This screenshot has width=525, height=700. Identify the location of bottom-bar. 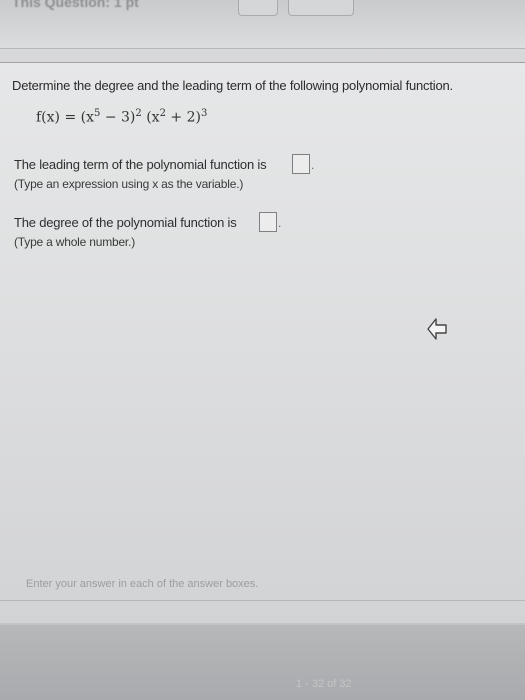
(262, 662).